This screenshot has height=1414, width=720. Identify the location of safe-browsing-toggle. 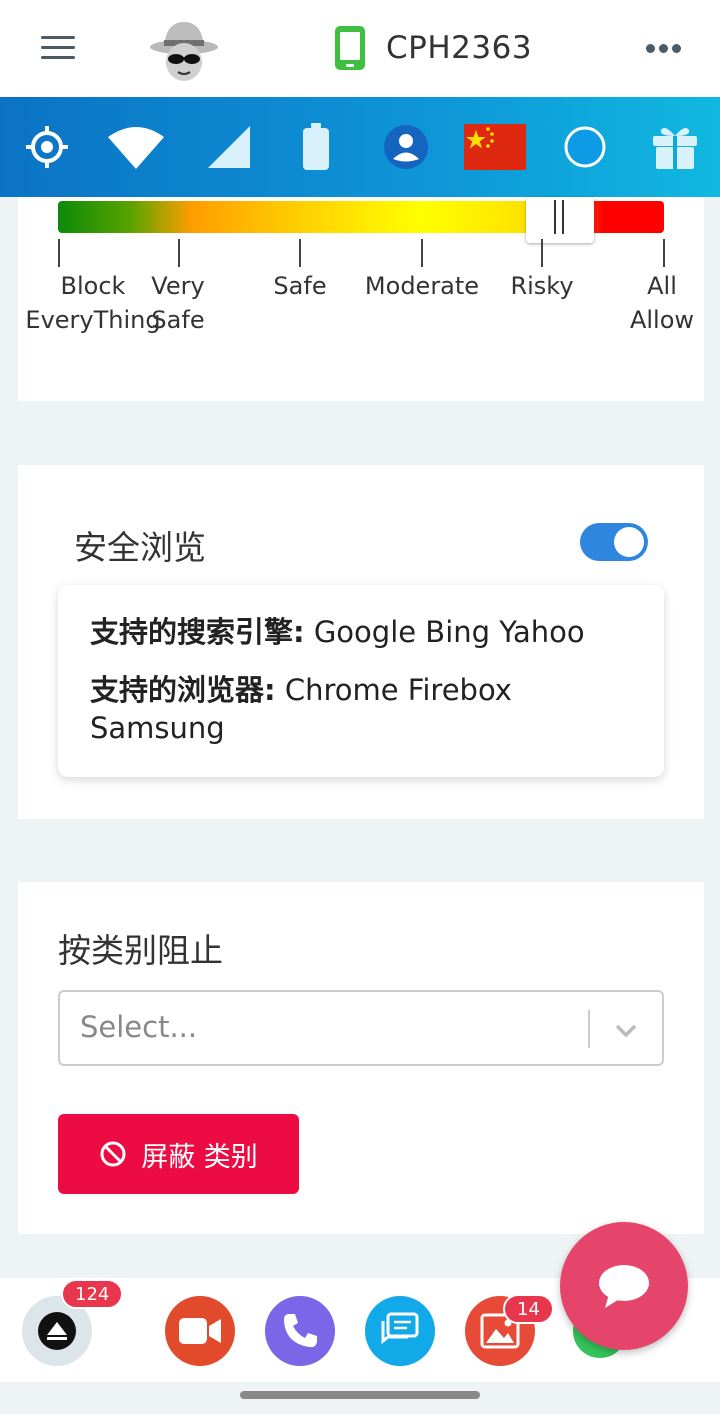
(614, 542).